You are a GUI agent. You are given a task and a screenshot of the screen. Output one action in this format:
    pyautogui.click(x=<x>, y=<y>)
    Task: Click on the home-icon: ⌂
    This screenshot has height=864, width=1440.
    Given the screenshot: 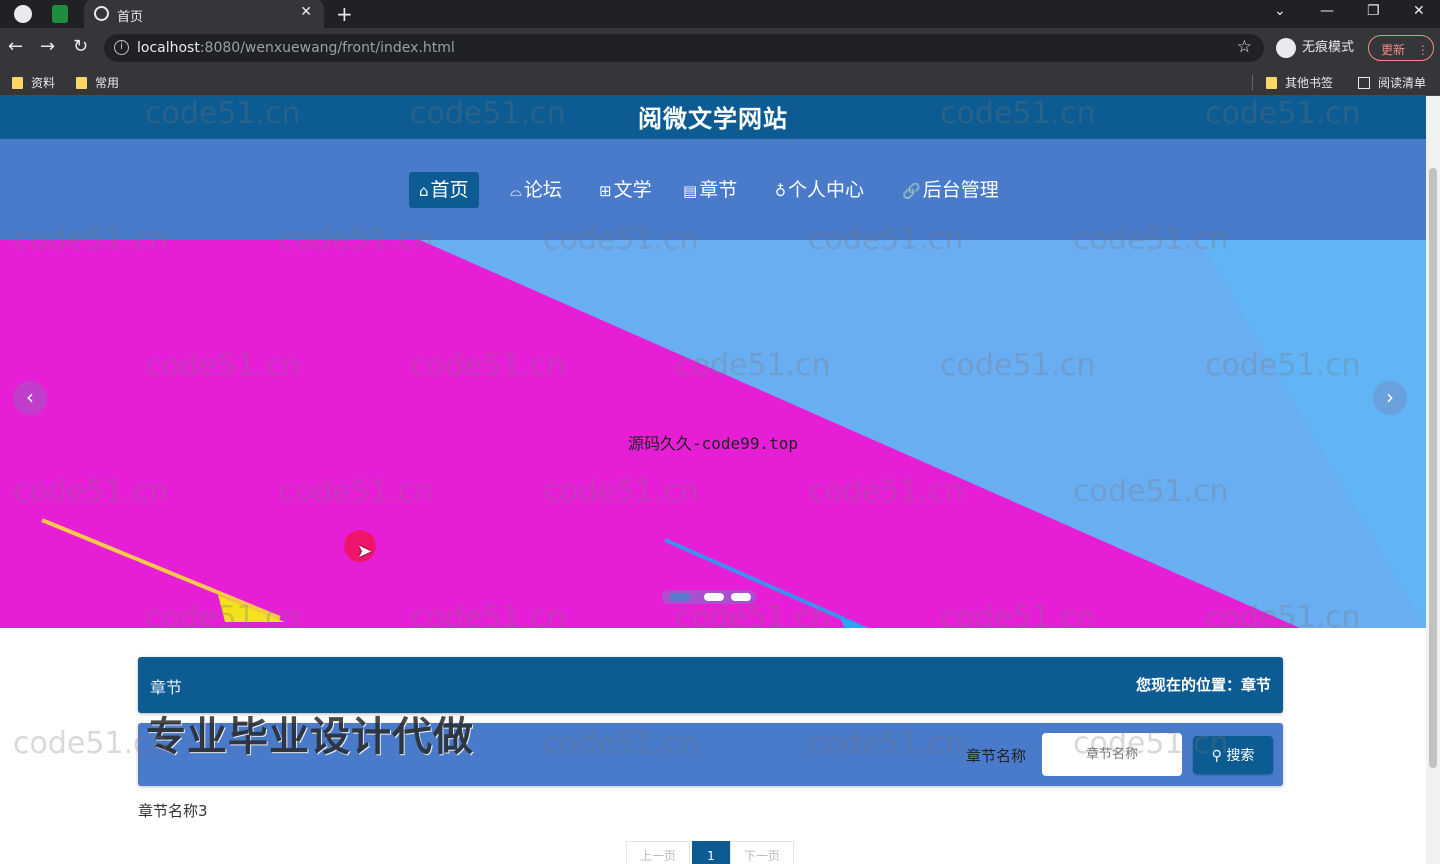 What is the action you would take?
    pyautogui.click(x=424, y=191)
    